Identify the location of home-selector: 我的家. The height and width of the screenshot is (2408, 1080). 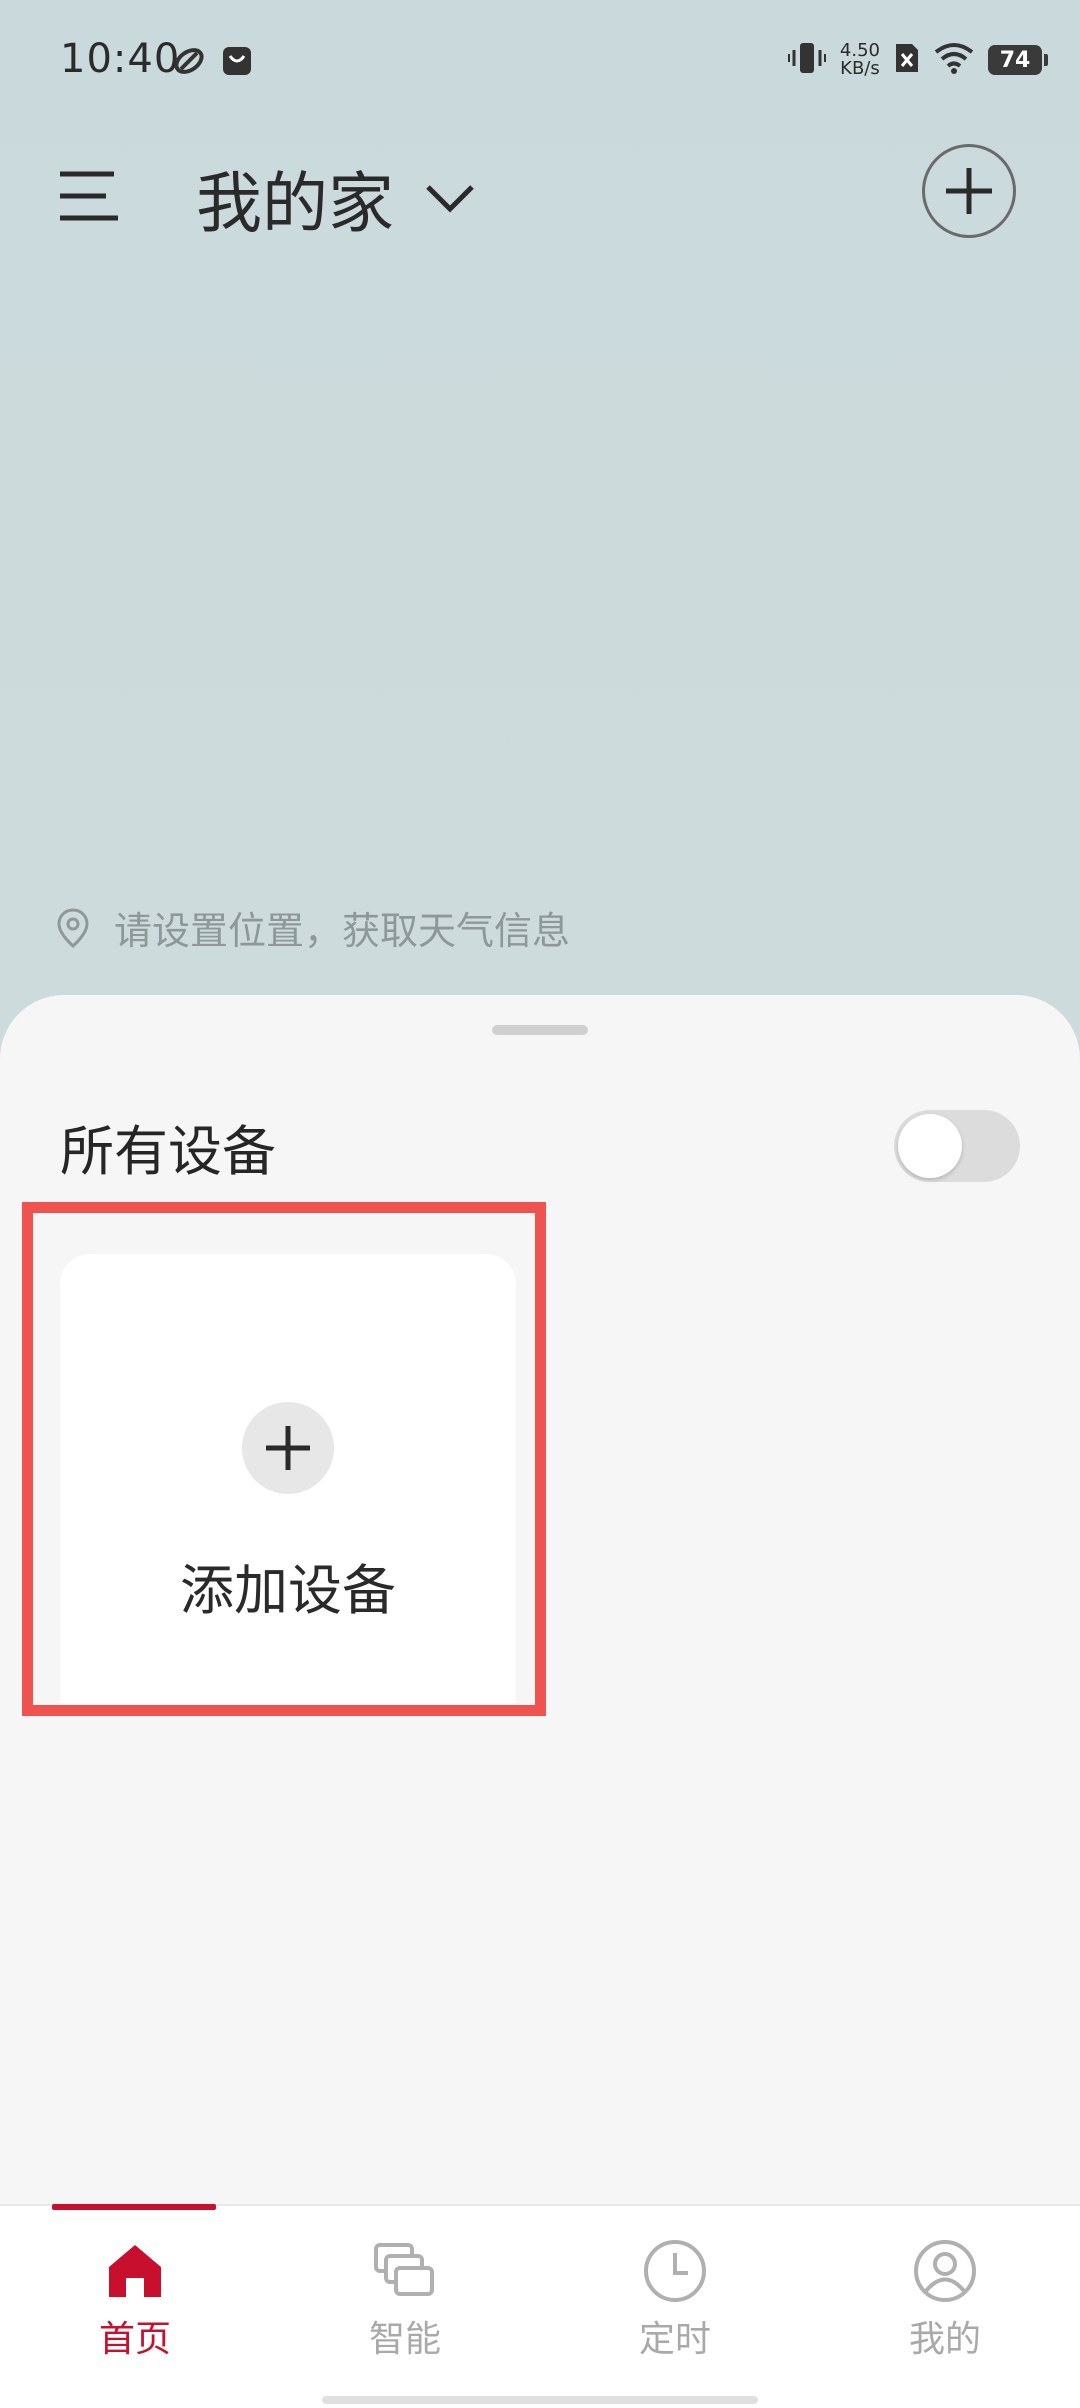
(336, 198).